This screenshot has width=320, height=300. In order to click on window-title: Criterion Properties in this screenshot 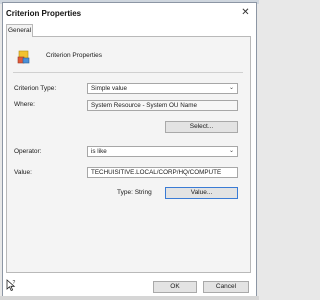, I will do `click(44, 13)`.